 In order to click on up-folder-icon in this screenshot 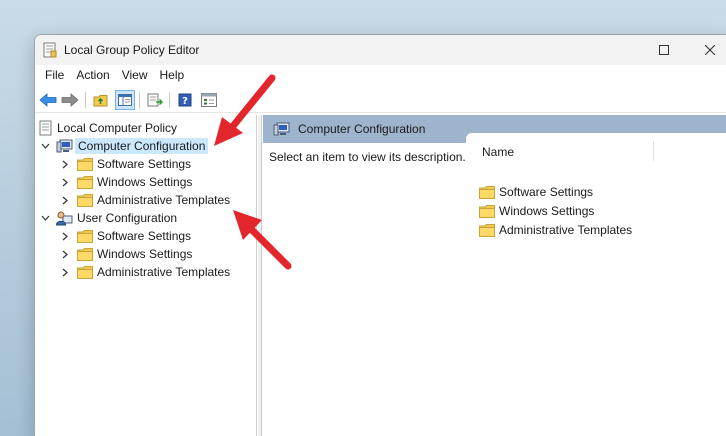, I will do `click(100, 101)`.